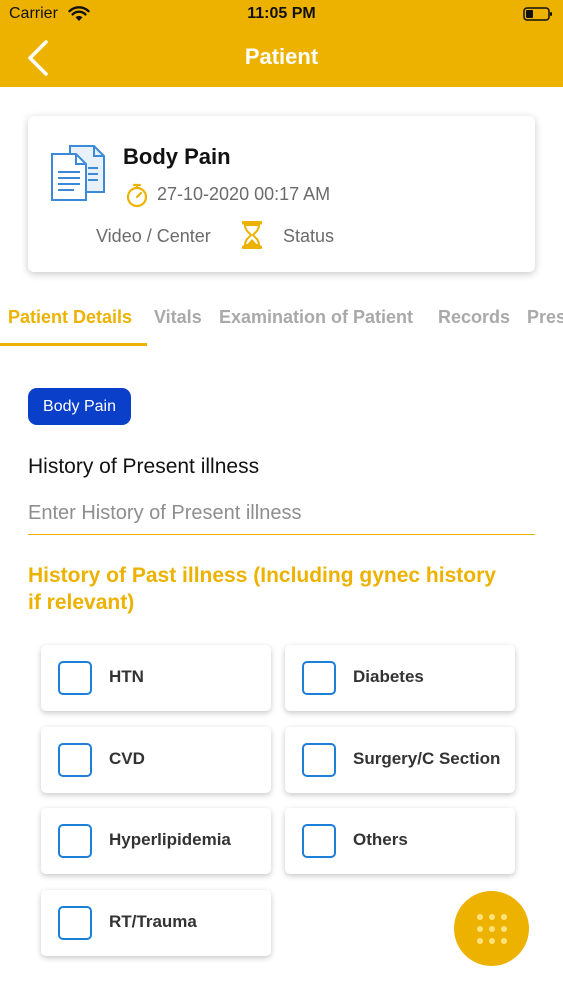 This screenshot has height=1000, width=563. I want to click on option-others: Others, so click(400, 841).